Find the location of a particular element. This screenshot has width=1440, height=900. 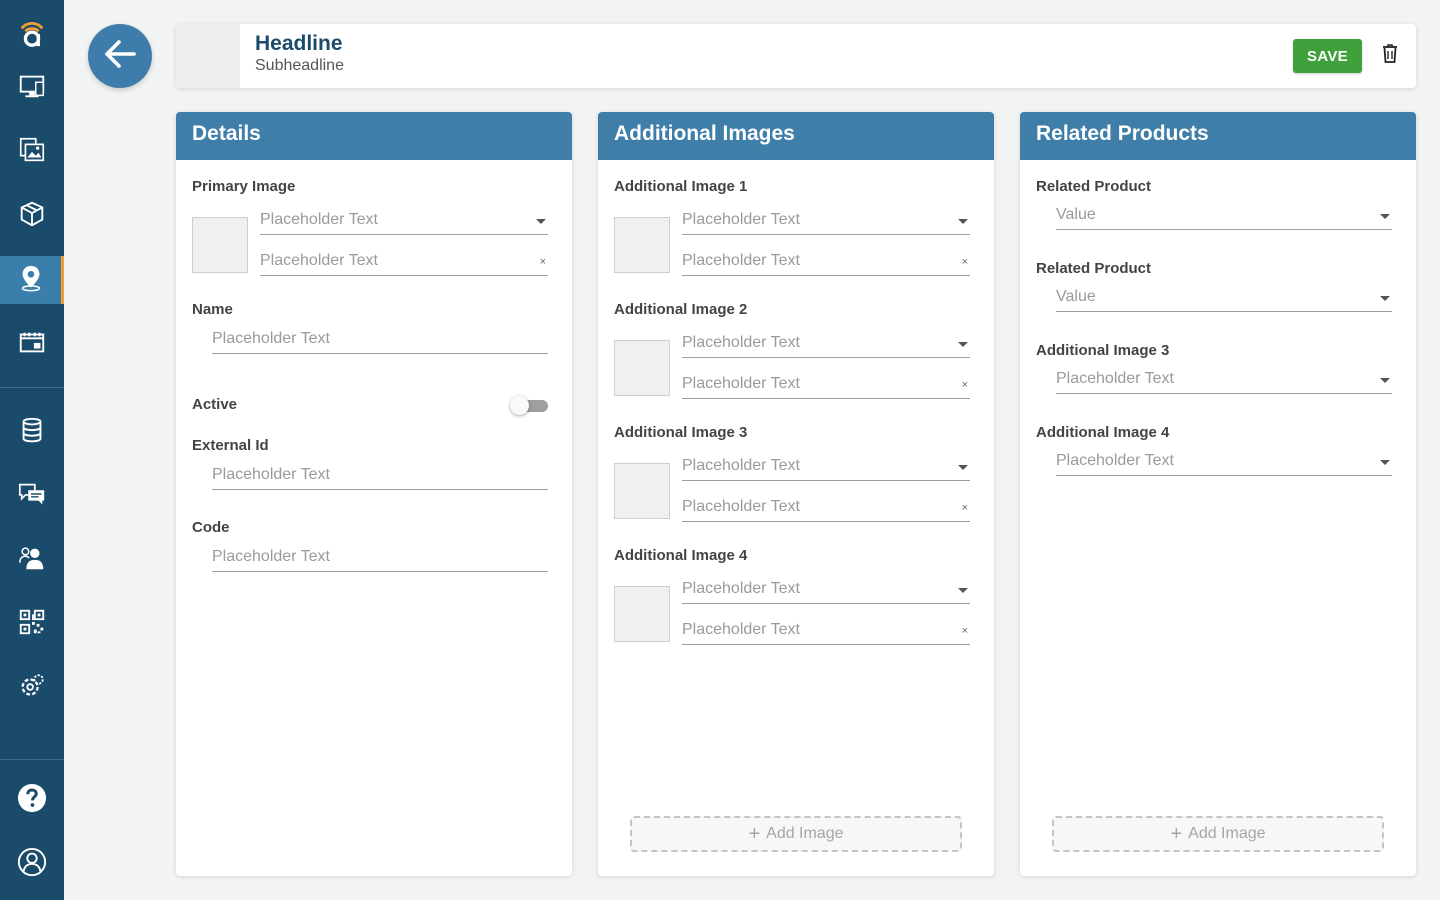

select-placeholder: Value is located at coordinates (1076, 296).